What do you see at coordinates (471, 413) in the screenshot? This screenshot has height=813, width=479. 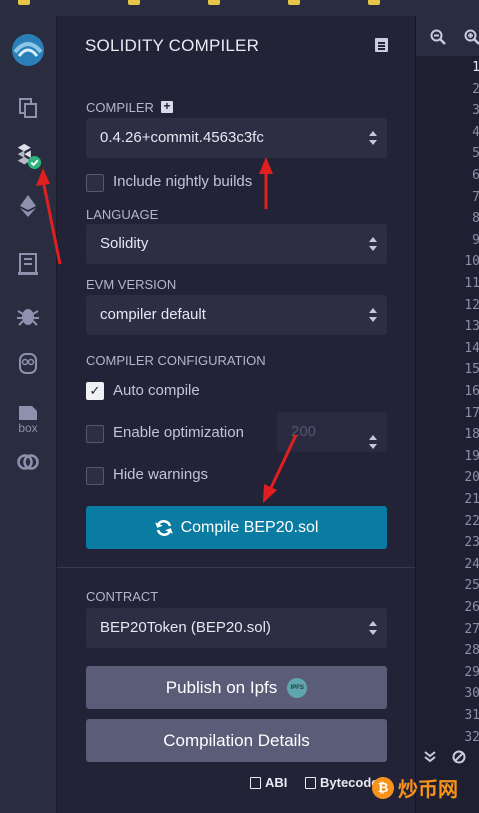 I see `line-number: 17` at bounding box center [471, 413].